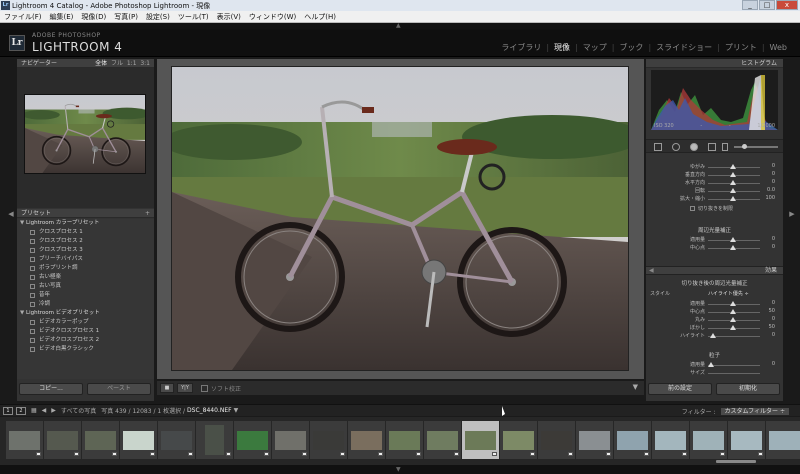  Describe the element at coordinates (714, 167) in the screenshot. I see `lens-slider-row: ゆがみ 0` at that location.